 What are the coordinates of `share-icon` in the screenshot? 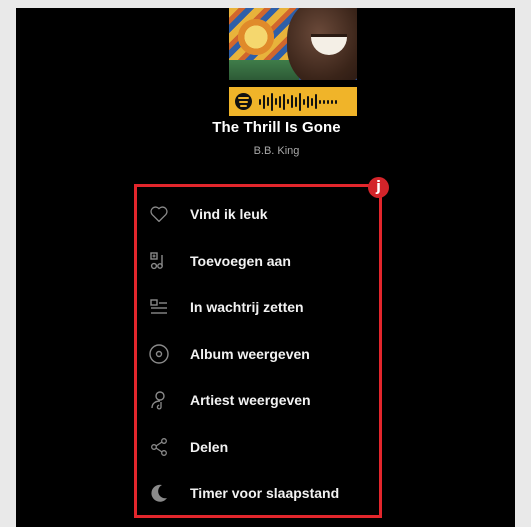 It's located at (159, 447).